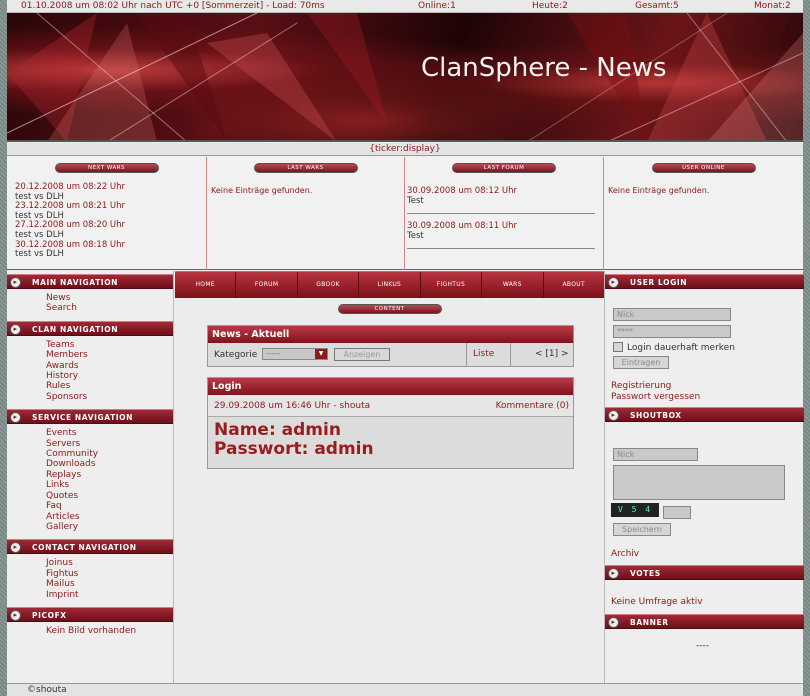  I want to click on pagination: < [1] >, so click(541, 355).